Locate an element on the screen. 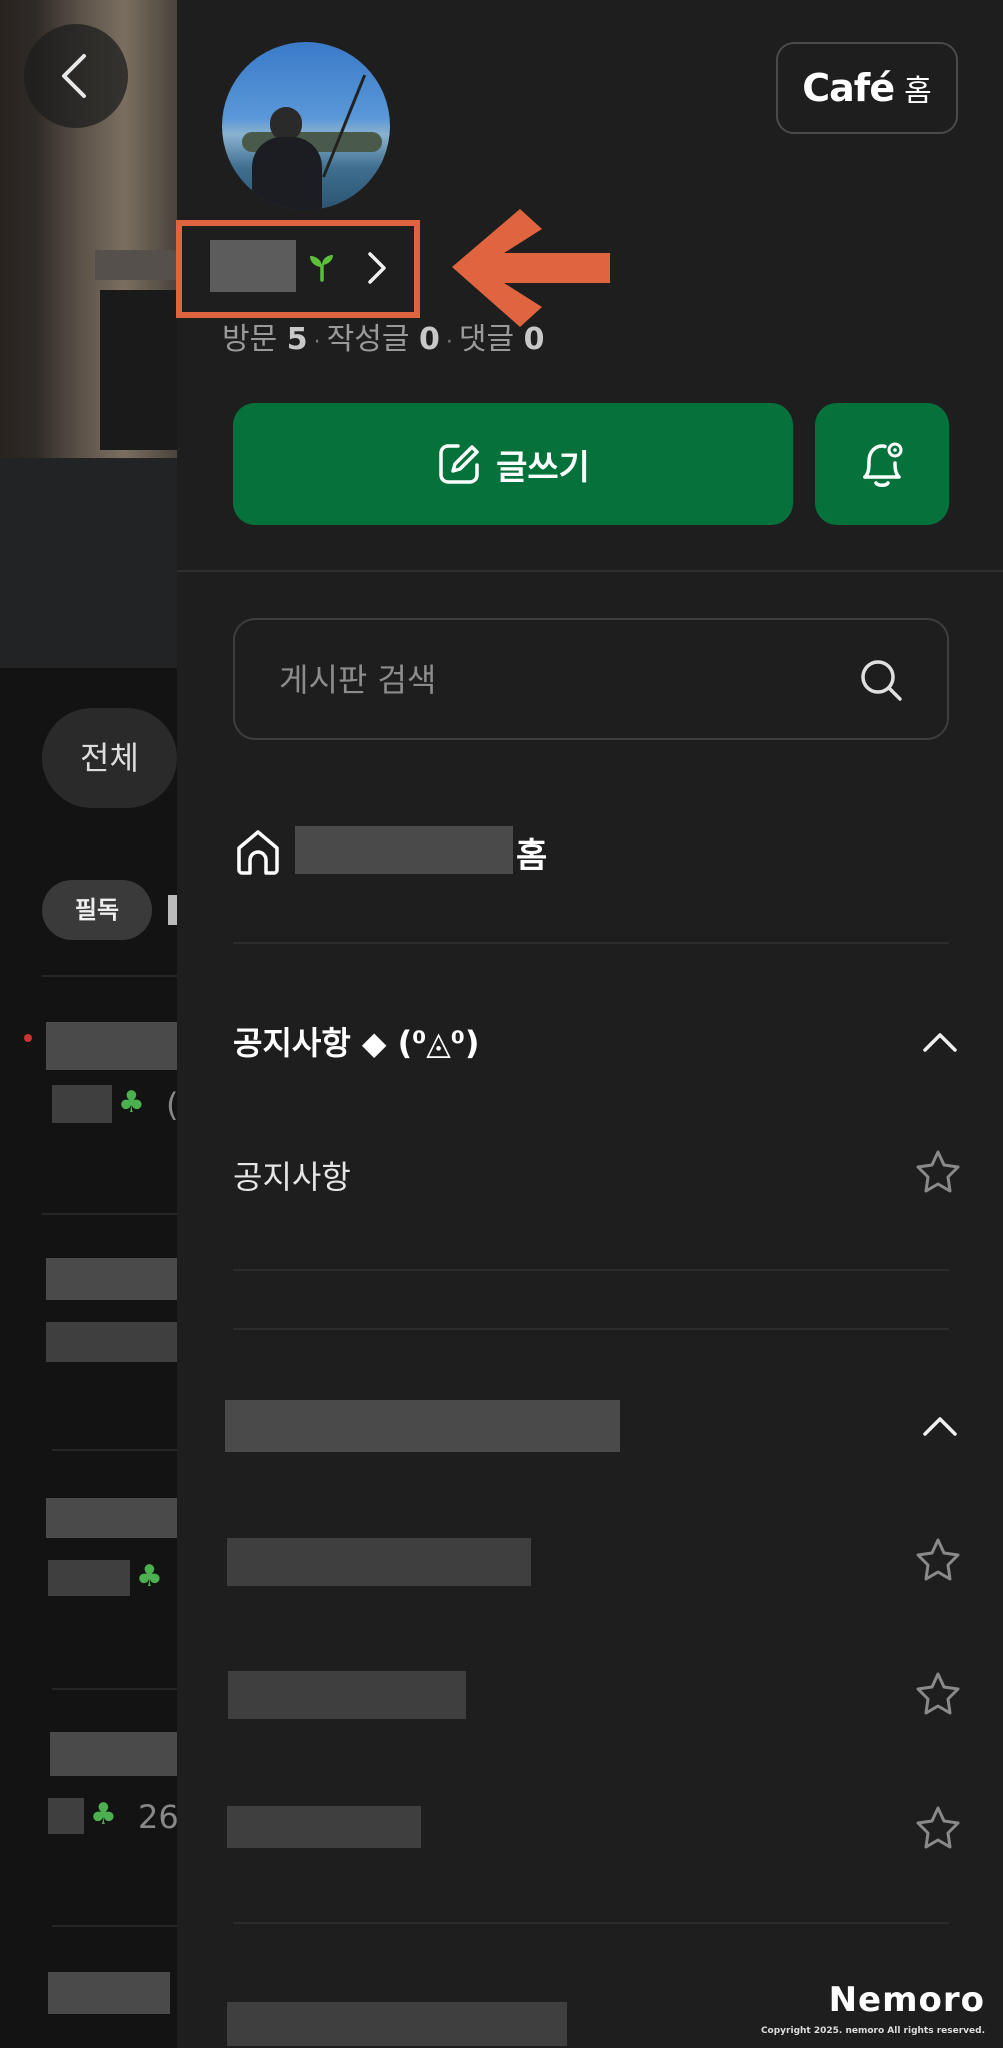 This screenshot has width=1003, height=2048. back-icon is located at coordinates (74, 76).